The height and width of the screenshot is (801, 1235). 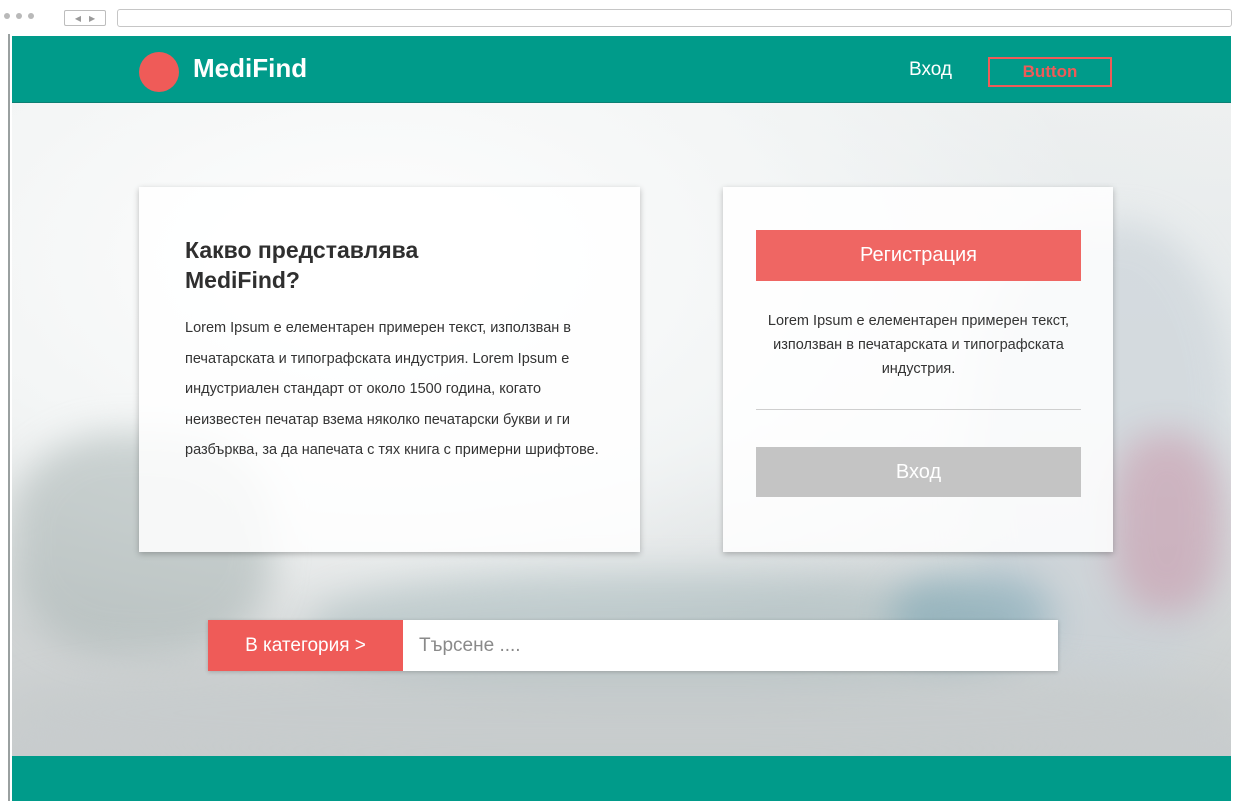 I want to click on search-bar: В категория >, so click(x=633, y=645).